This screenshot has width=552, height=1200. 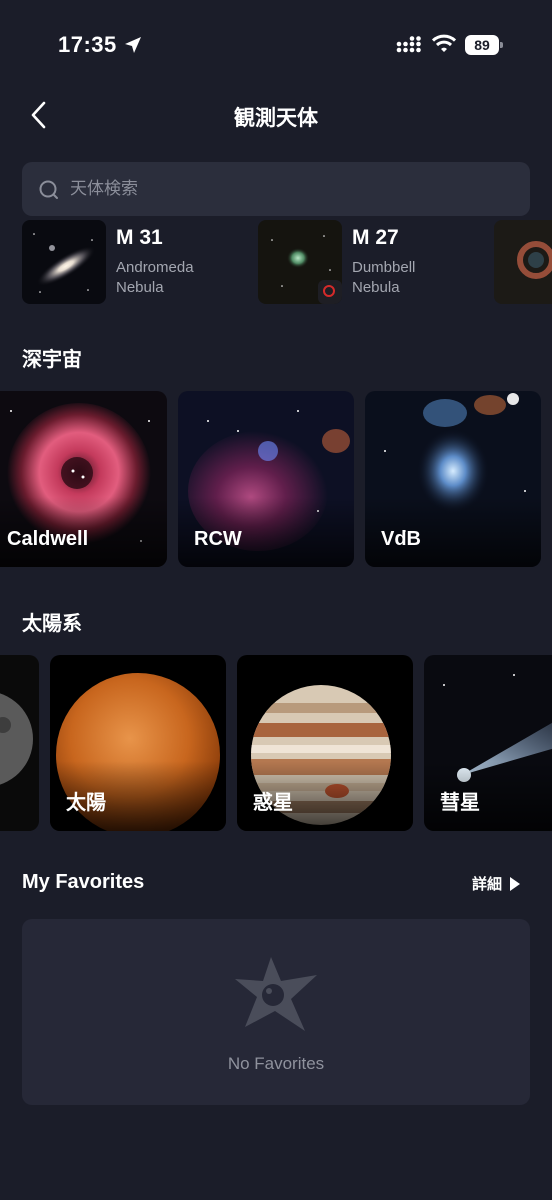 I want to click on recent-item-m31: M 31 Andromeda Nebula, so click(x=132, y=262).